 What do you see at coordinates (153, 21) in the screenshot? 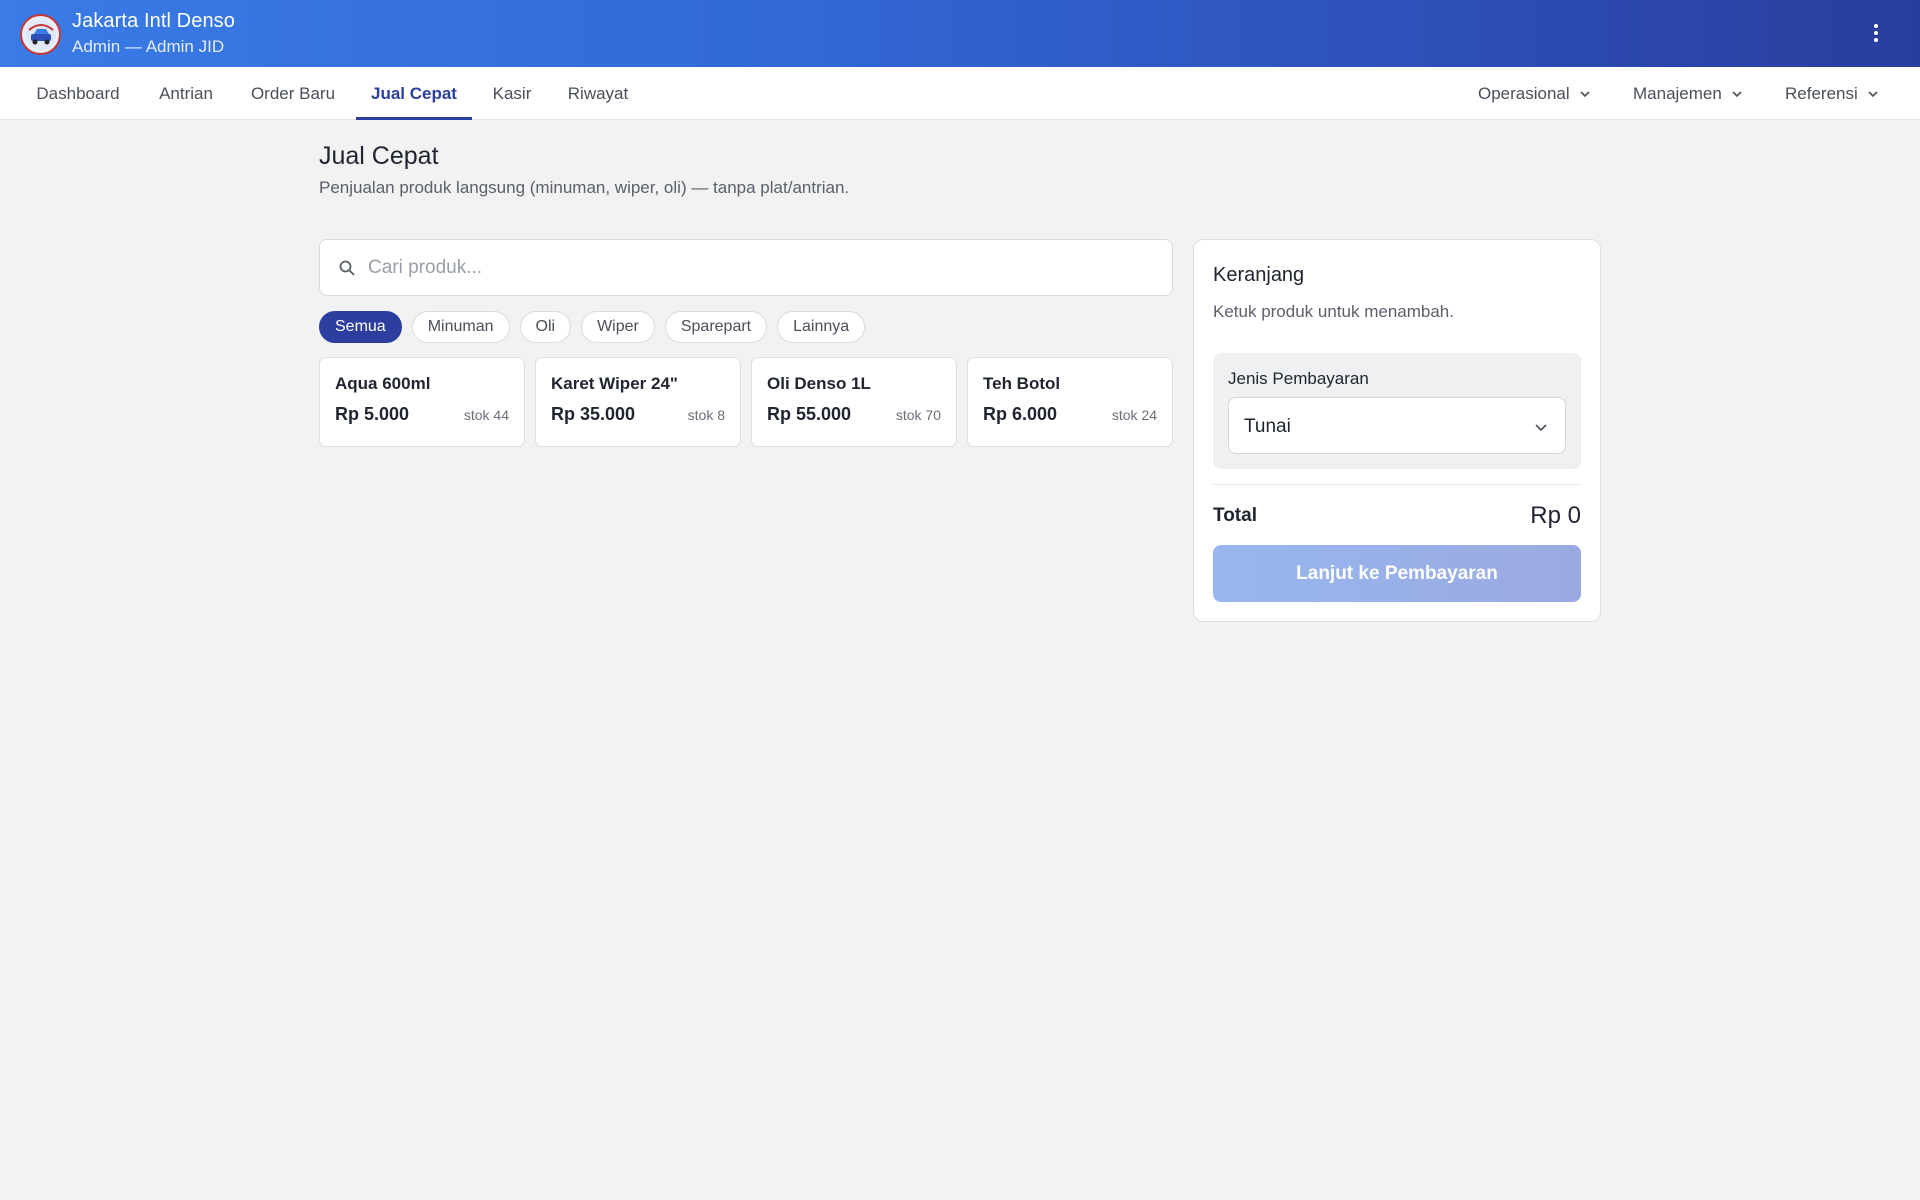
I see `app-title: Jakarta Intl Denso` at bounding box center [153, 21].